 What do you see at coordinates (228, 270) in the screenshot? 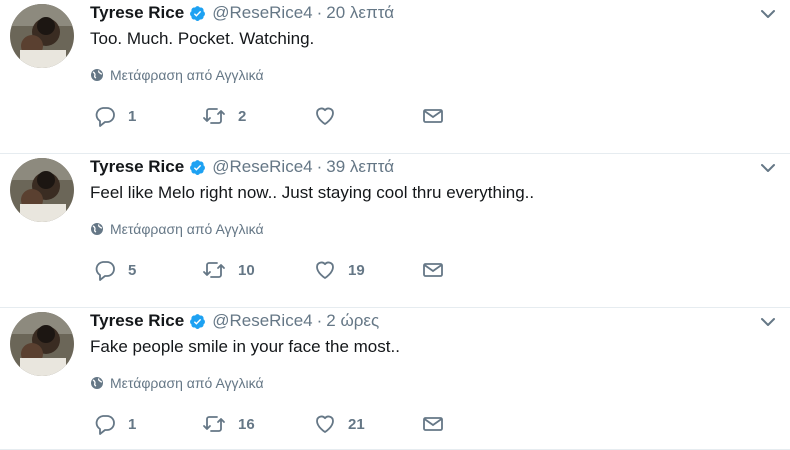
I see `retweet-button: 10` at bounding box center [228, 270].